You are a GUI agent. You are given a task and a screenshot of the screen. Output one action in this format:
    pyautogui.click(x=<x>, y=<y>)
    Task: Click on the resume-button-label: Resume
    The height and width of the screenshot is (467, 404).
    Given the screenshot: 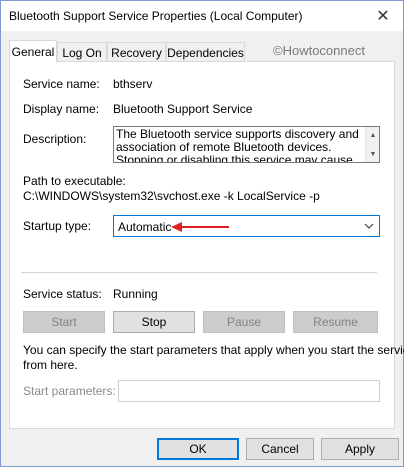 What is the action you would take?
    pyautogui.click(x=335, y=322)
    